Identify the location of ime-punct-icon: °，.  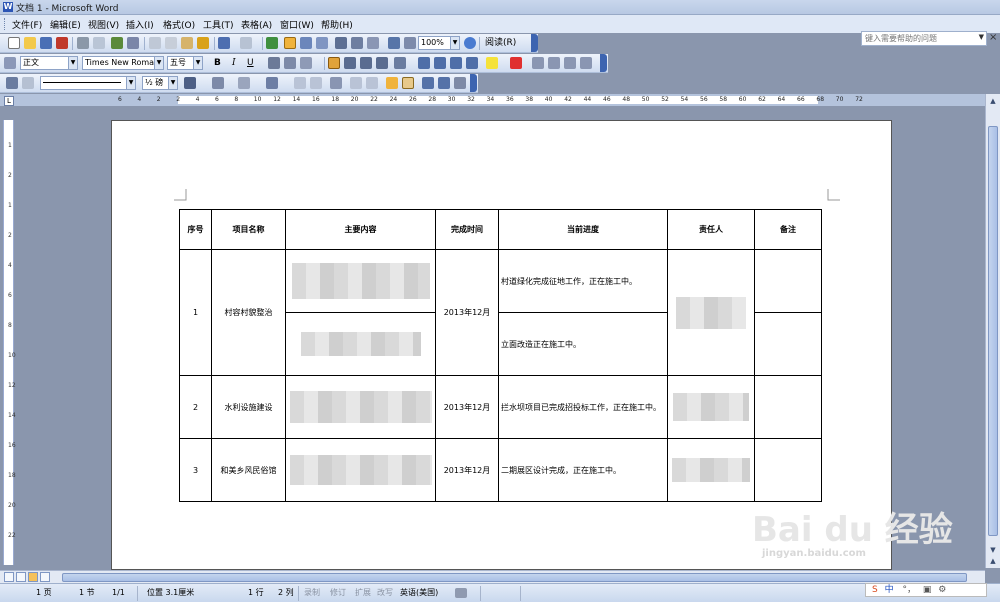
(909, 590).